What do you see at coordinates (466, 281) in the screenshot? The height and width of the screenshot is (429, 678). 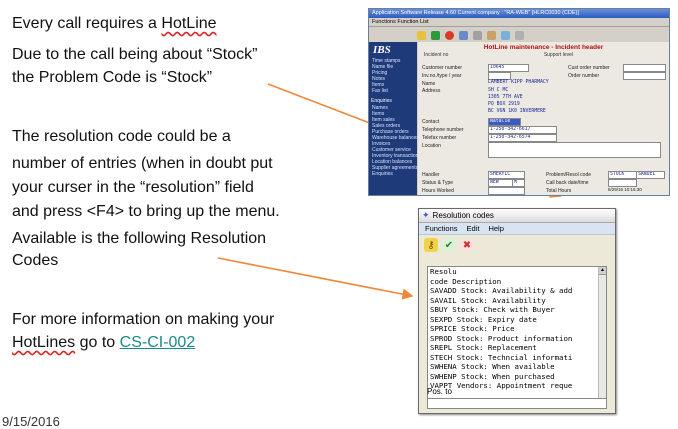 I see `list-header-code-description: code Description` at bounding box center [466, 281].